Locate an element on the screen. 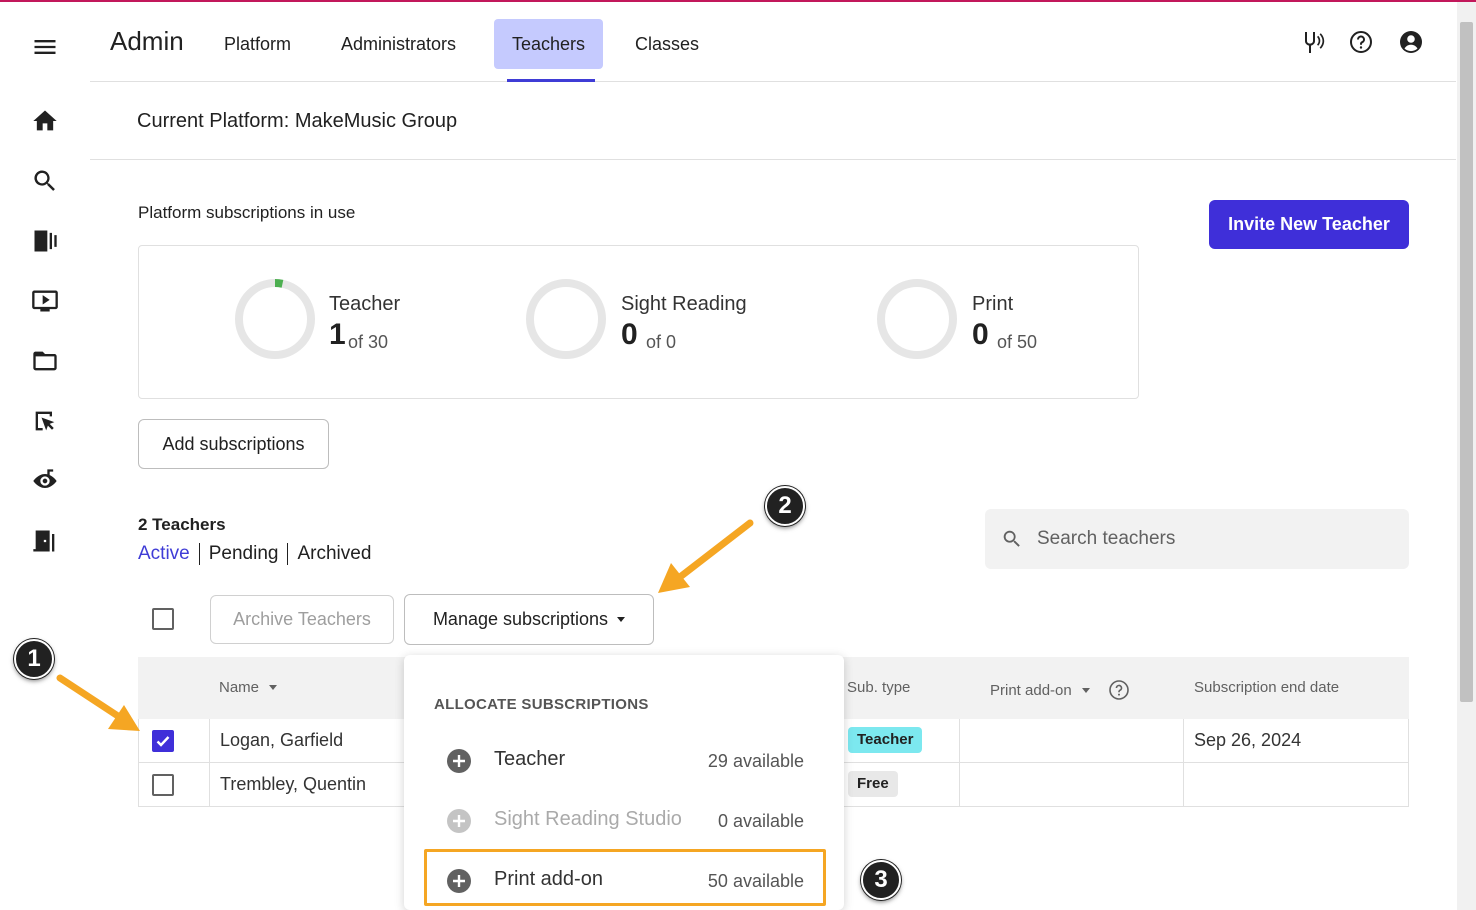  home-icon is located at coordinates (45, 121).